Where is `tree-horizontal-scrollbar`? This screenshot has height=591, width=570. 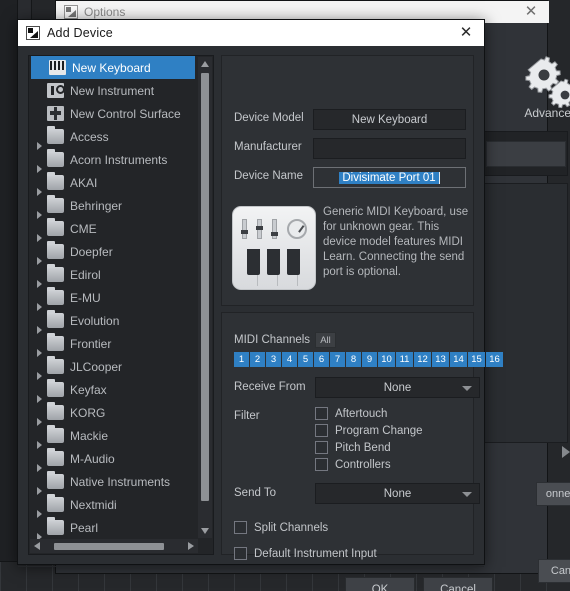 tree-horizontal-scrollbar is located at coordinates (114, 546).